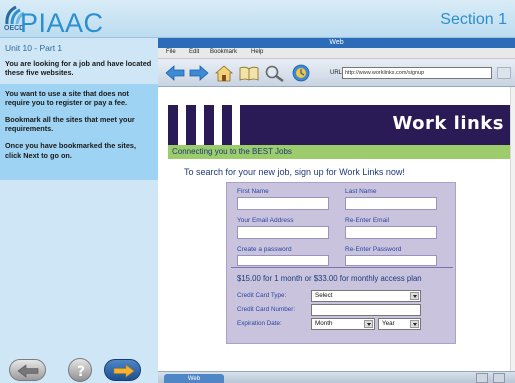 The width and height of the screenshot is (515, 383). What do you see at coordinates (336, 53) in the screenshot?
I see `menu-bar: File Edit Bookmark Help` at bounding box center [336, 53].